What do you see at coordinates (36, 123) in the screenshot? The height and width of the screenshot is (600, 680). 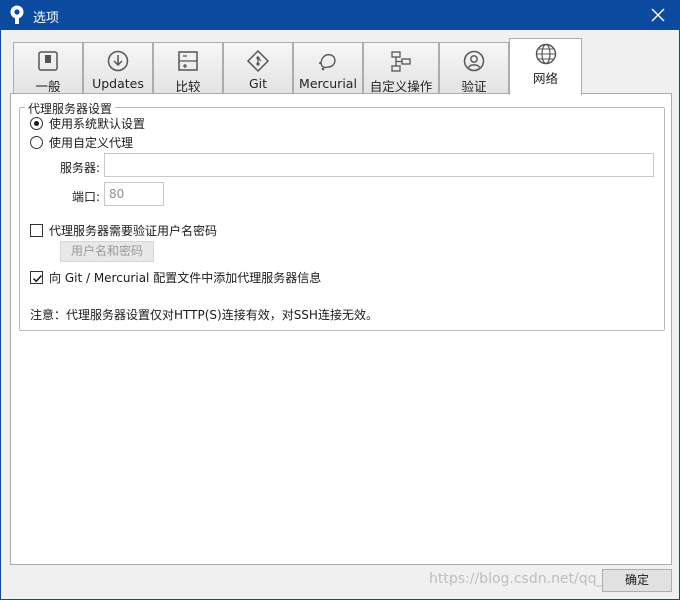 I see `system-proxy-radio` at bounding box center [36, 123].